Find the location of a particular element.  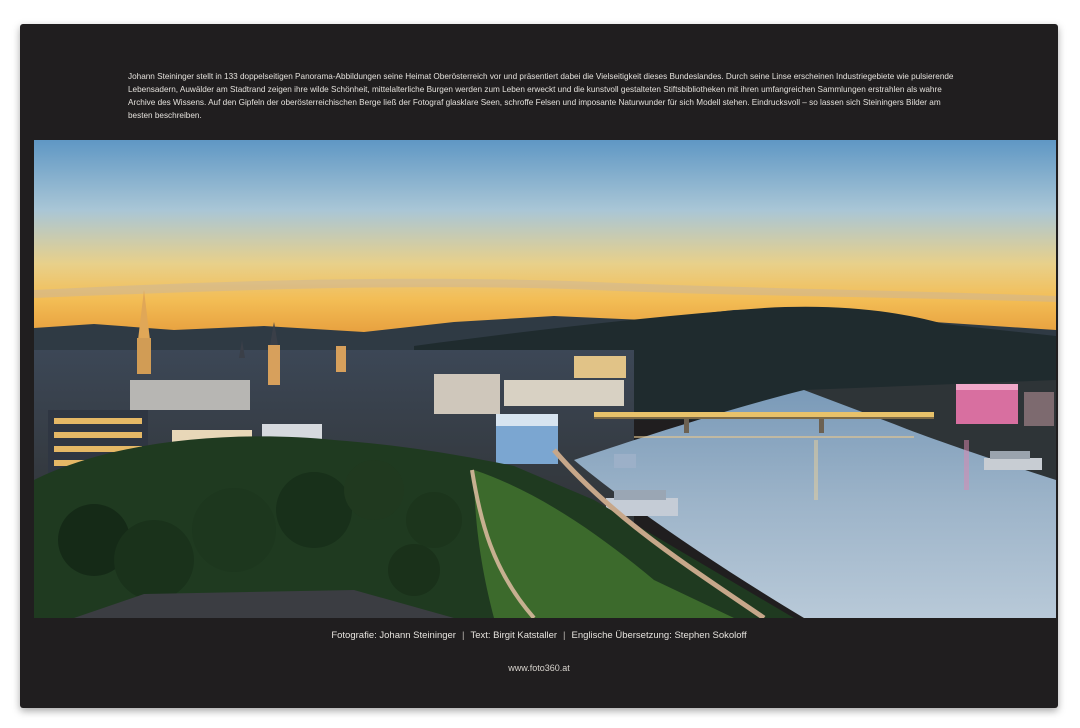

text-credit: Text: Birgit Katstaller is located at coordinates (514, 635).